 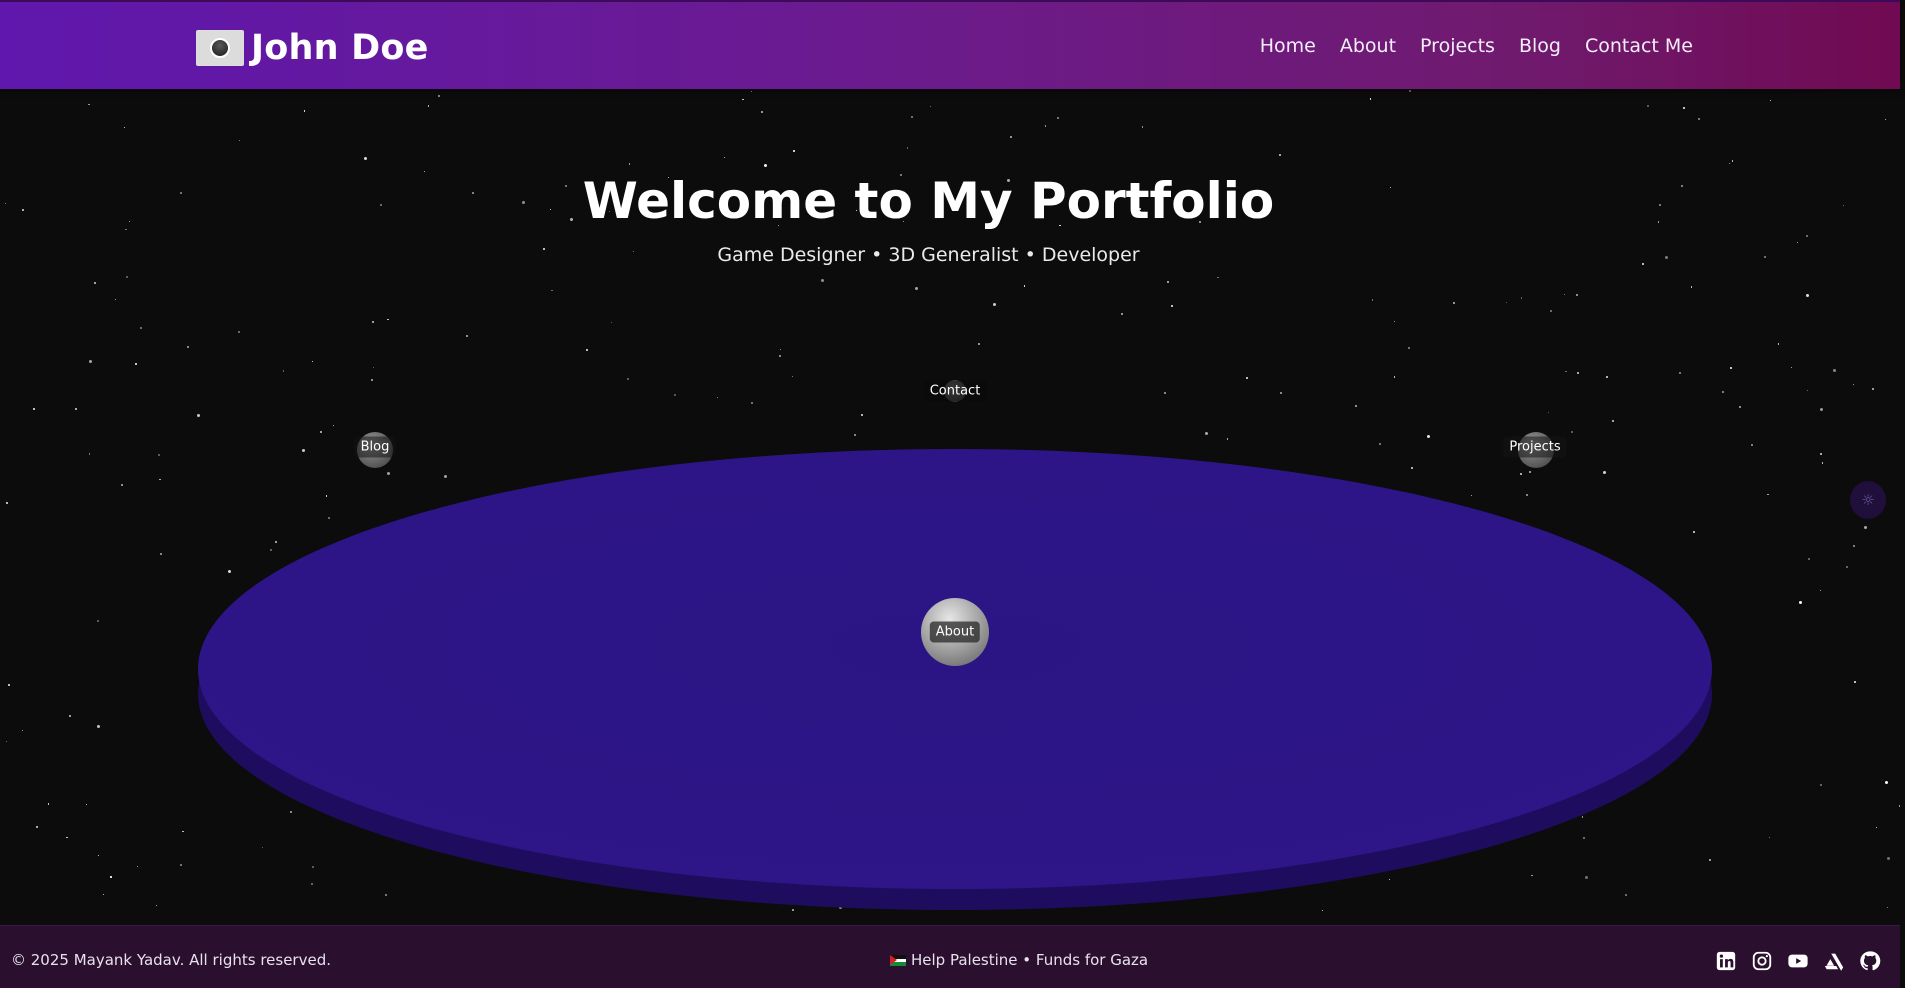 What do you see at coordinates (898, 960) in the screenshot?
I see `palestine-flag-icon` at bounding box center [898, 960].